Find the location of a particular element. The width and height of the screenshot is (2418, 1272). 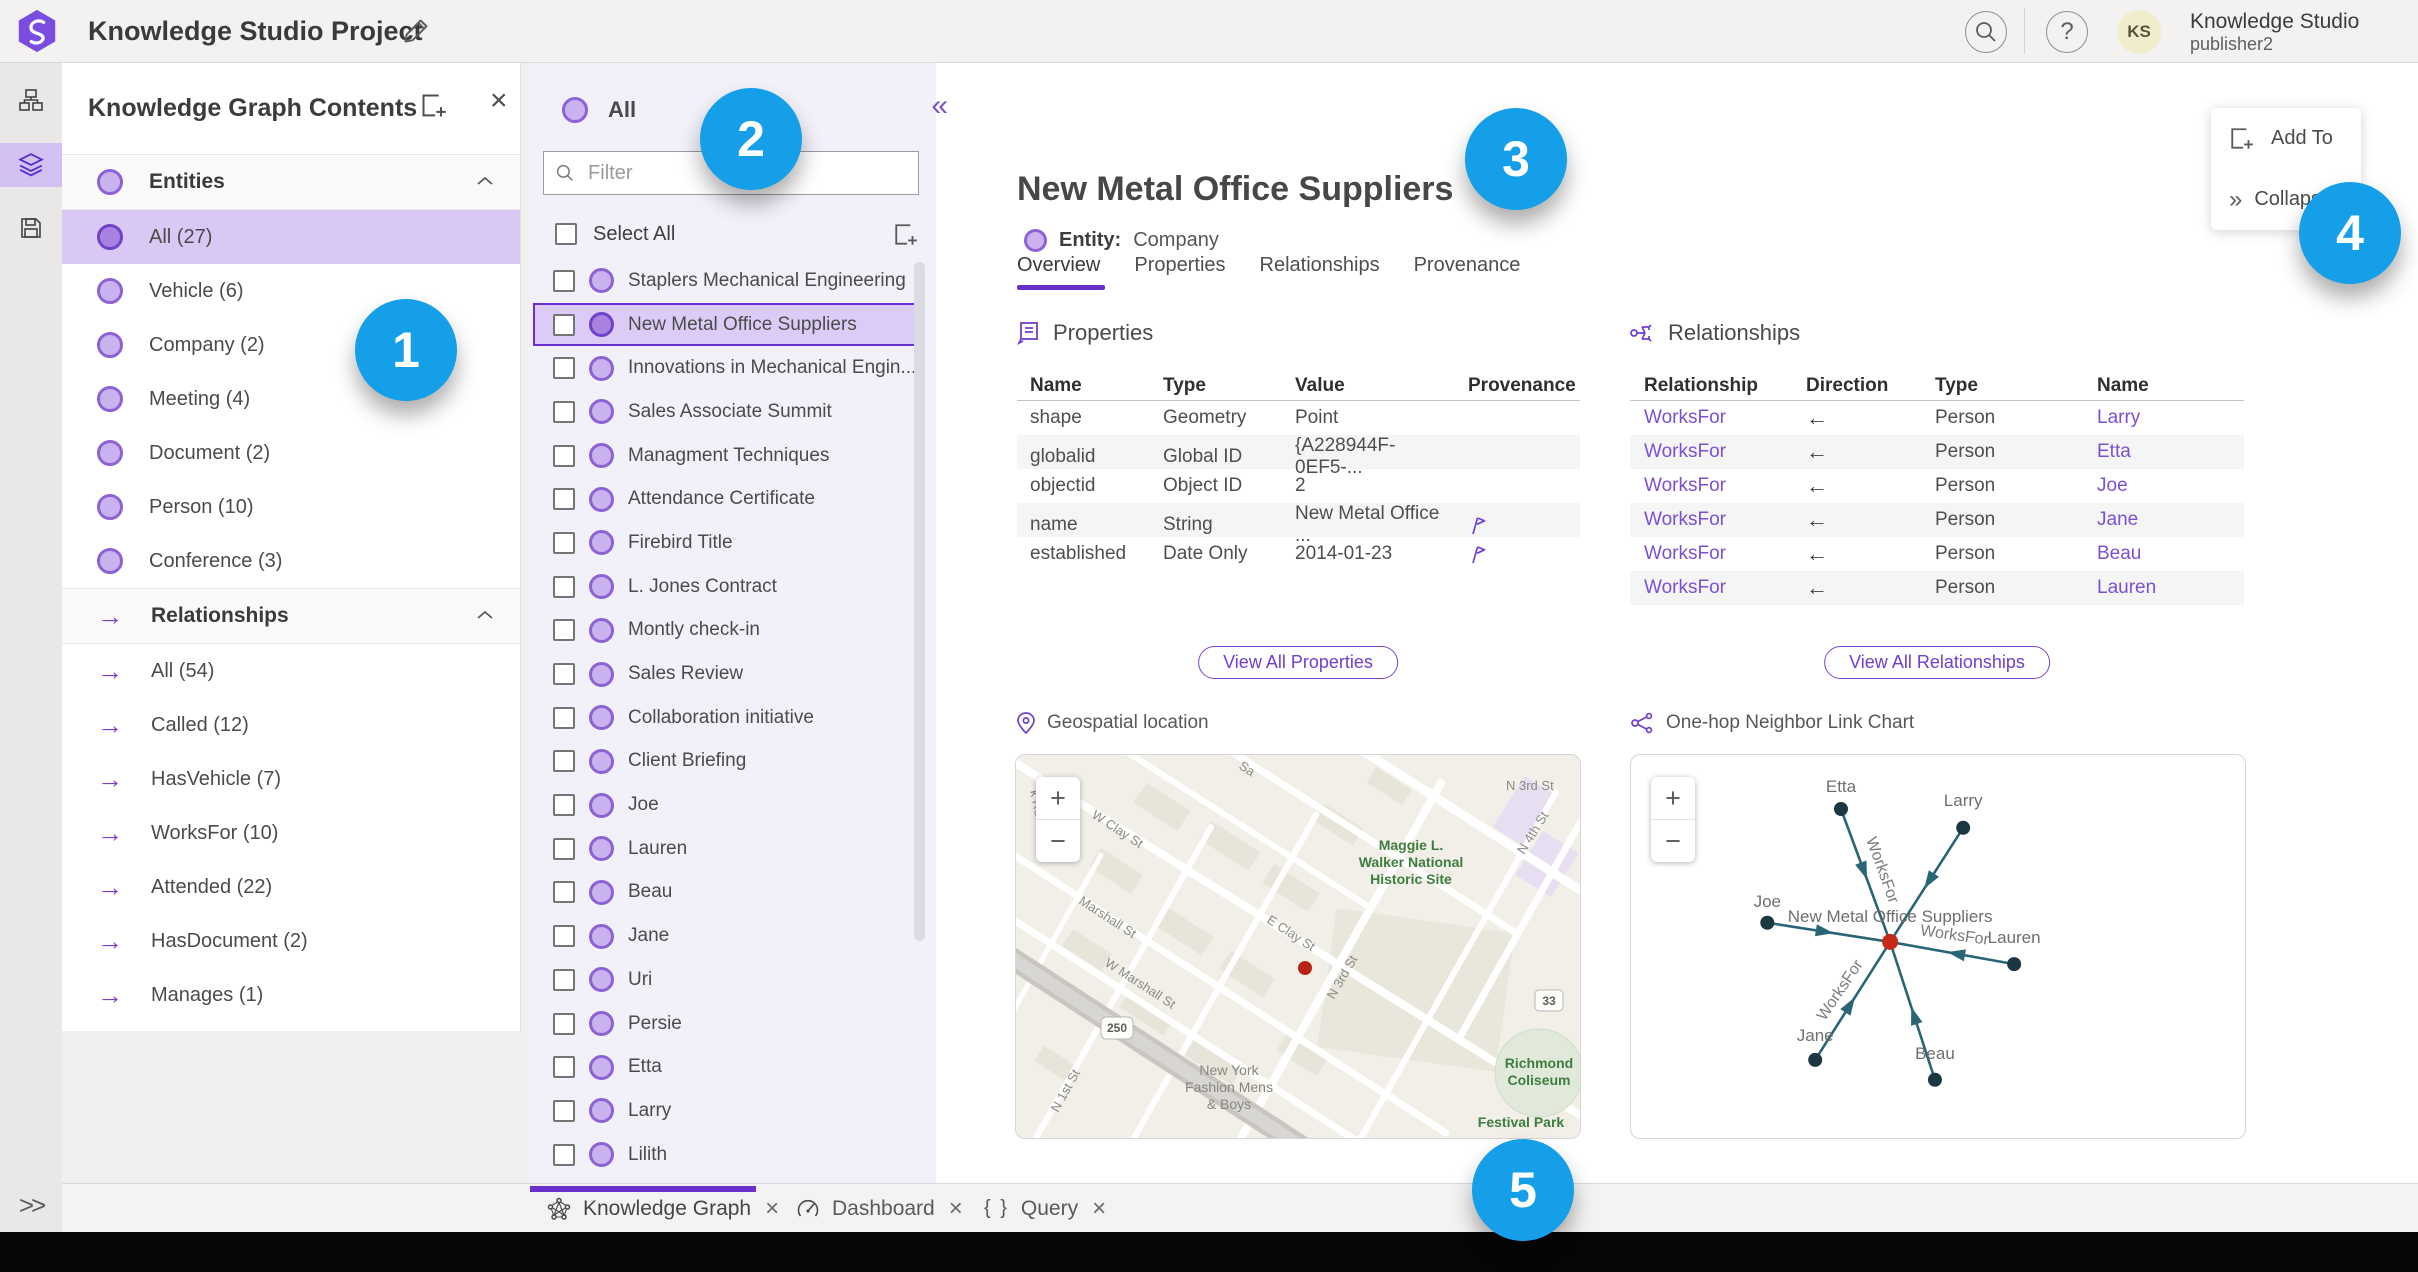

entity-type-item: Person (10) is located at coordinates (291, 507).